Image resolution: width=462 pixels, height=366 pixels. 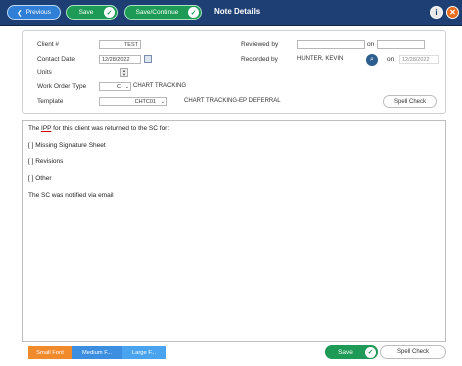 I want to click on work-order-type-value: C, so click(x=119, y=87).